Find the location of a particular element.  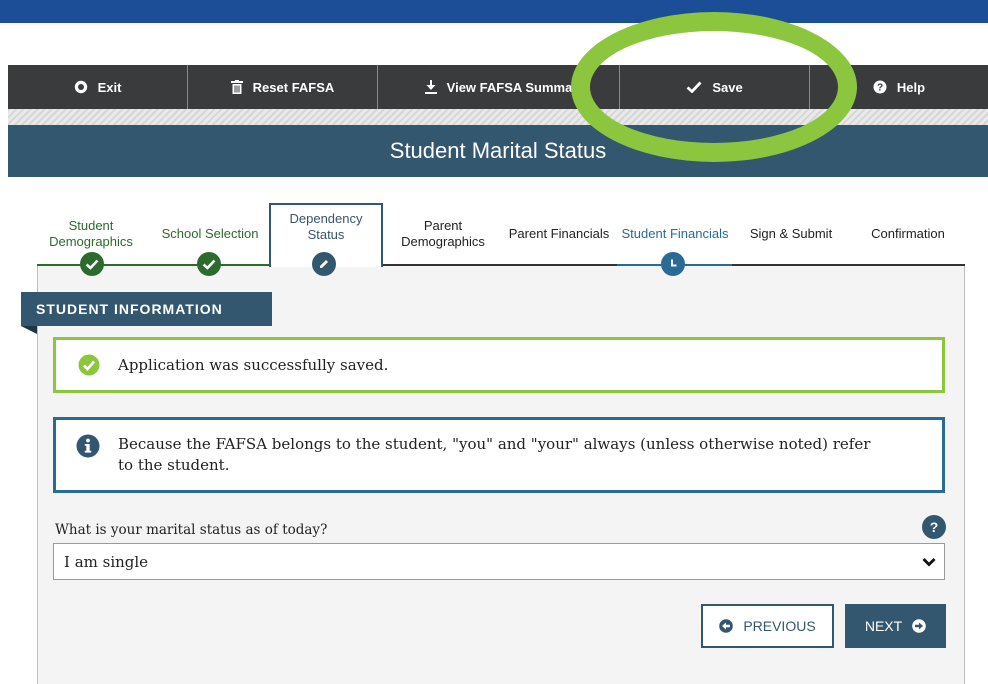

section-header: STUDENT INFORMATION is located at coordinates (146, 309).